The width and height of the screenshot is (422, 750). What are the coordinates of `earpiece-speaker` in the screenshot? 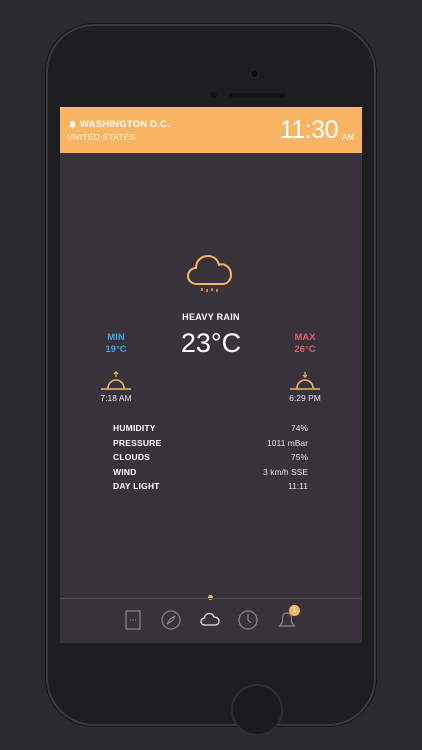 It's located at (257, 95).